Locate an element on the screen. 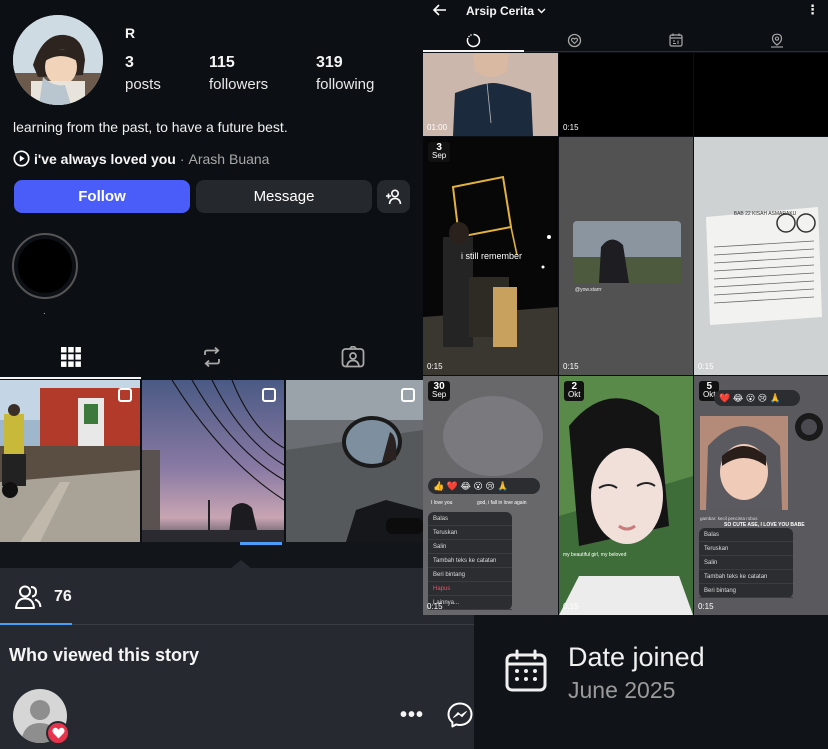 This screenshot has width=828, height=749. chat-reply-text: I love you is located at coordinates (442, 503).